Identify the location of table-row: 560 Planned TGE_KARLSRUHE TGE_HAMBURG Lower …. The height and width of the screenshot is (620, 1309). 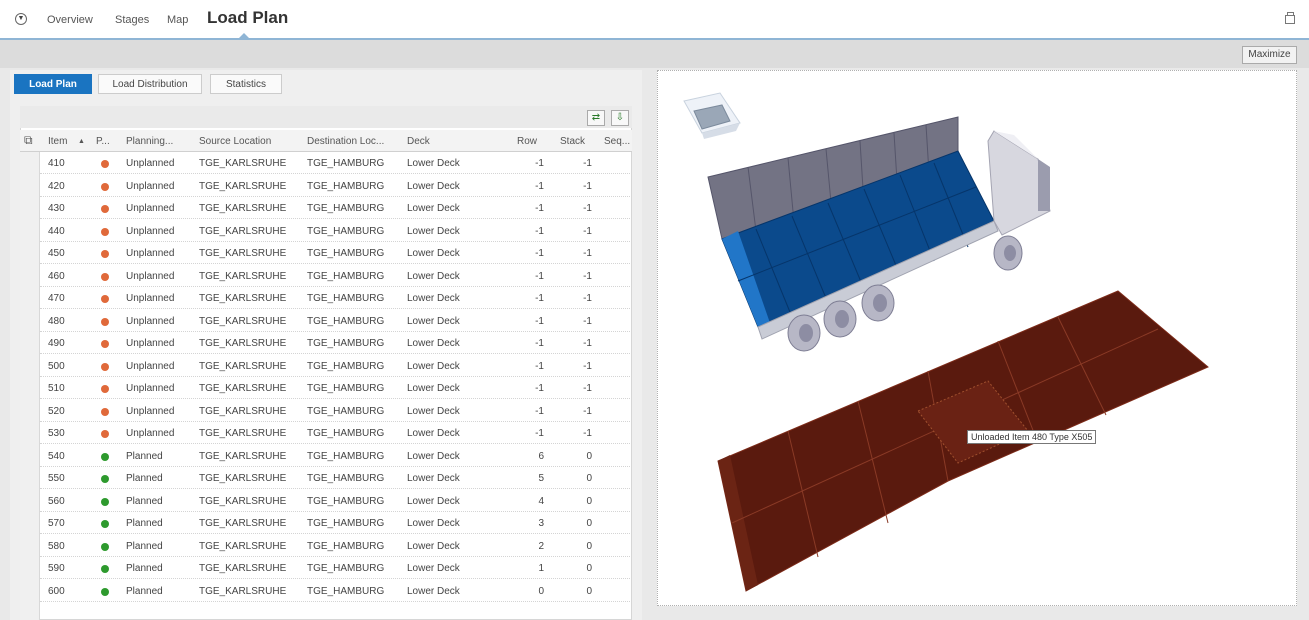
(335, 501).